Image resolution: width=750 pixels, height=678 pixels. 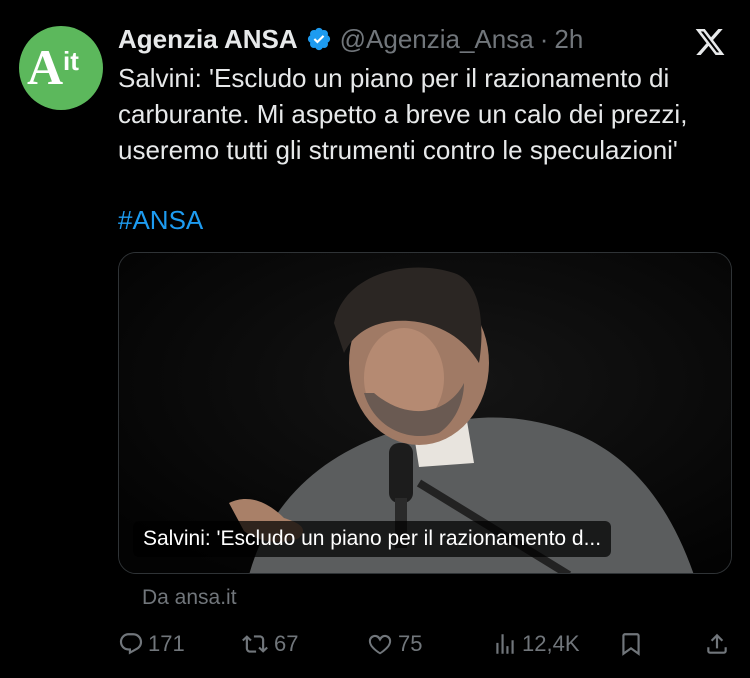 What do you see at coordinates (160, 220) in the screenshot?
I see `hashtag-link: #ANSA` at bounding box center [160, 220].